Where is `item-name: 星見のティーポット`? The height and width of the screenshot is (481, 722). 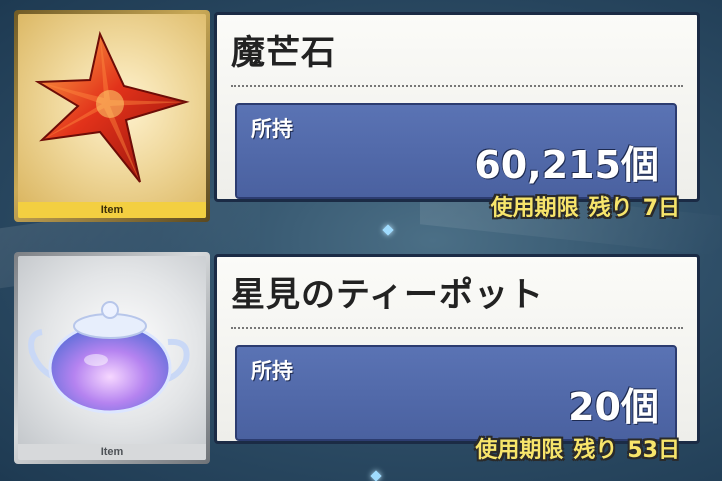 item-name: 星見のティーポット is located at coordinates (387, 295).